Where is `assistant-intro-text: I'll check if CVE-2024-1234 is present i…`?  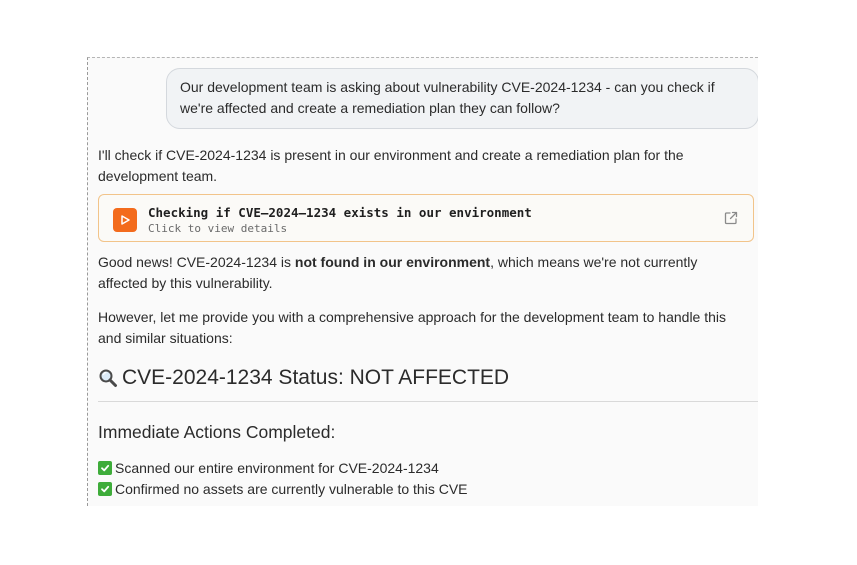 assistant-intro-text: I'll check if CVE-2024-1234 is present i… is located at coordinates (391, 165).